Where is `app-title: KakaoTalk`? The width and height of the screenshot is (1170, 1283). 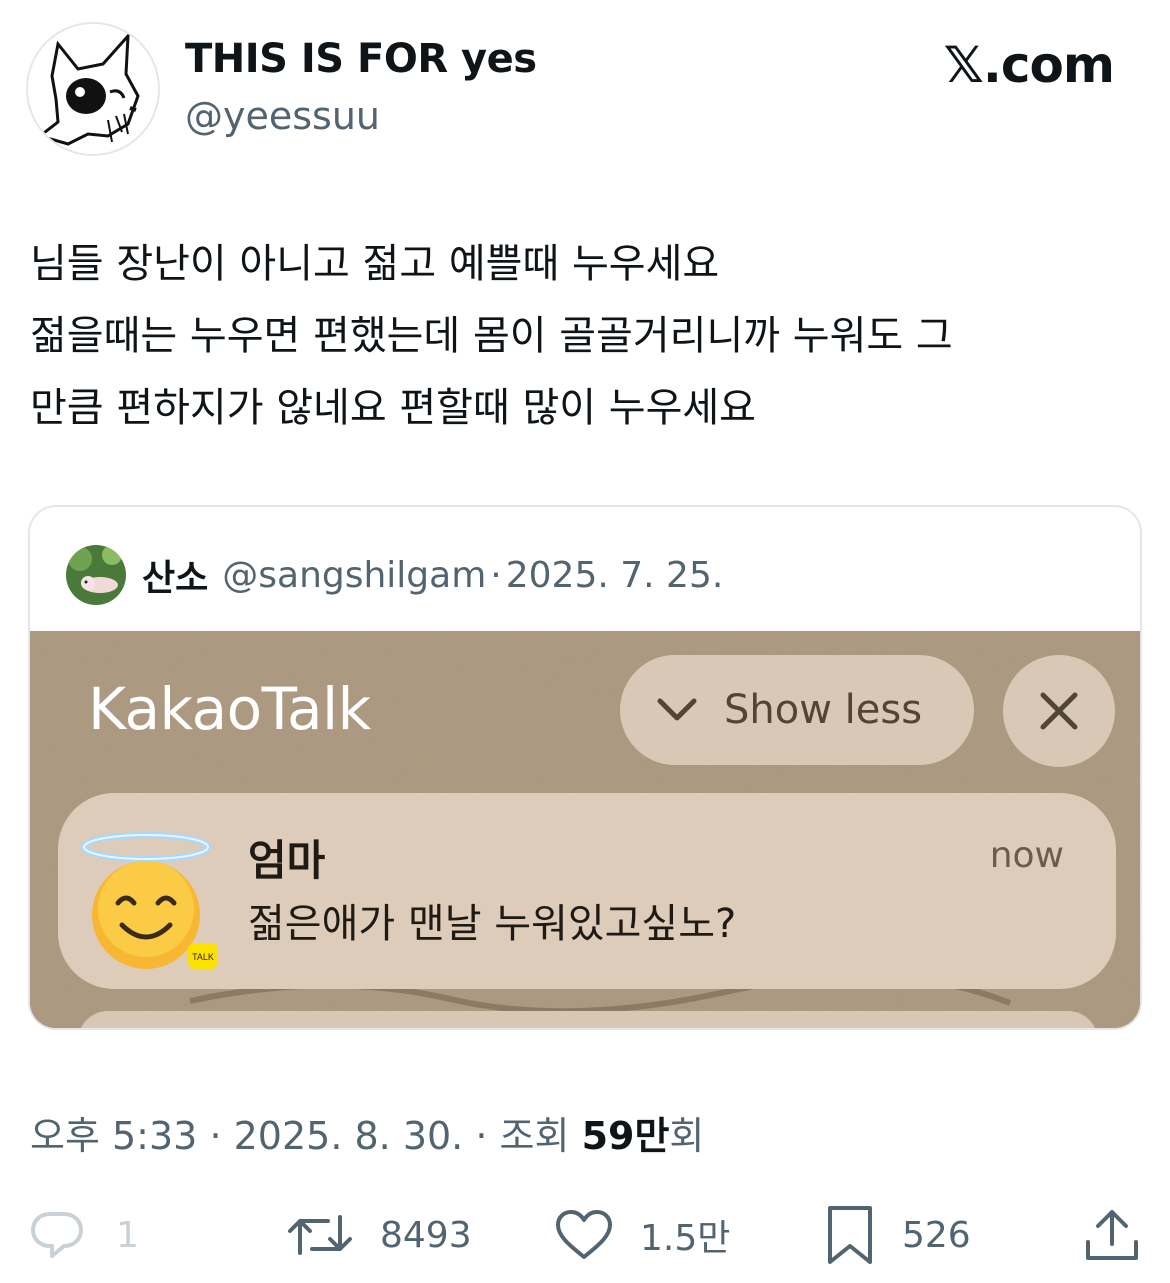 app-title: KakaoTalk is located at coordinates (229, 709).